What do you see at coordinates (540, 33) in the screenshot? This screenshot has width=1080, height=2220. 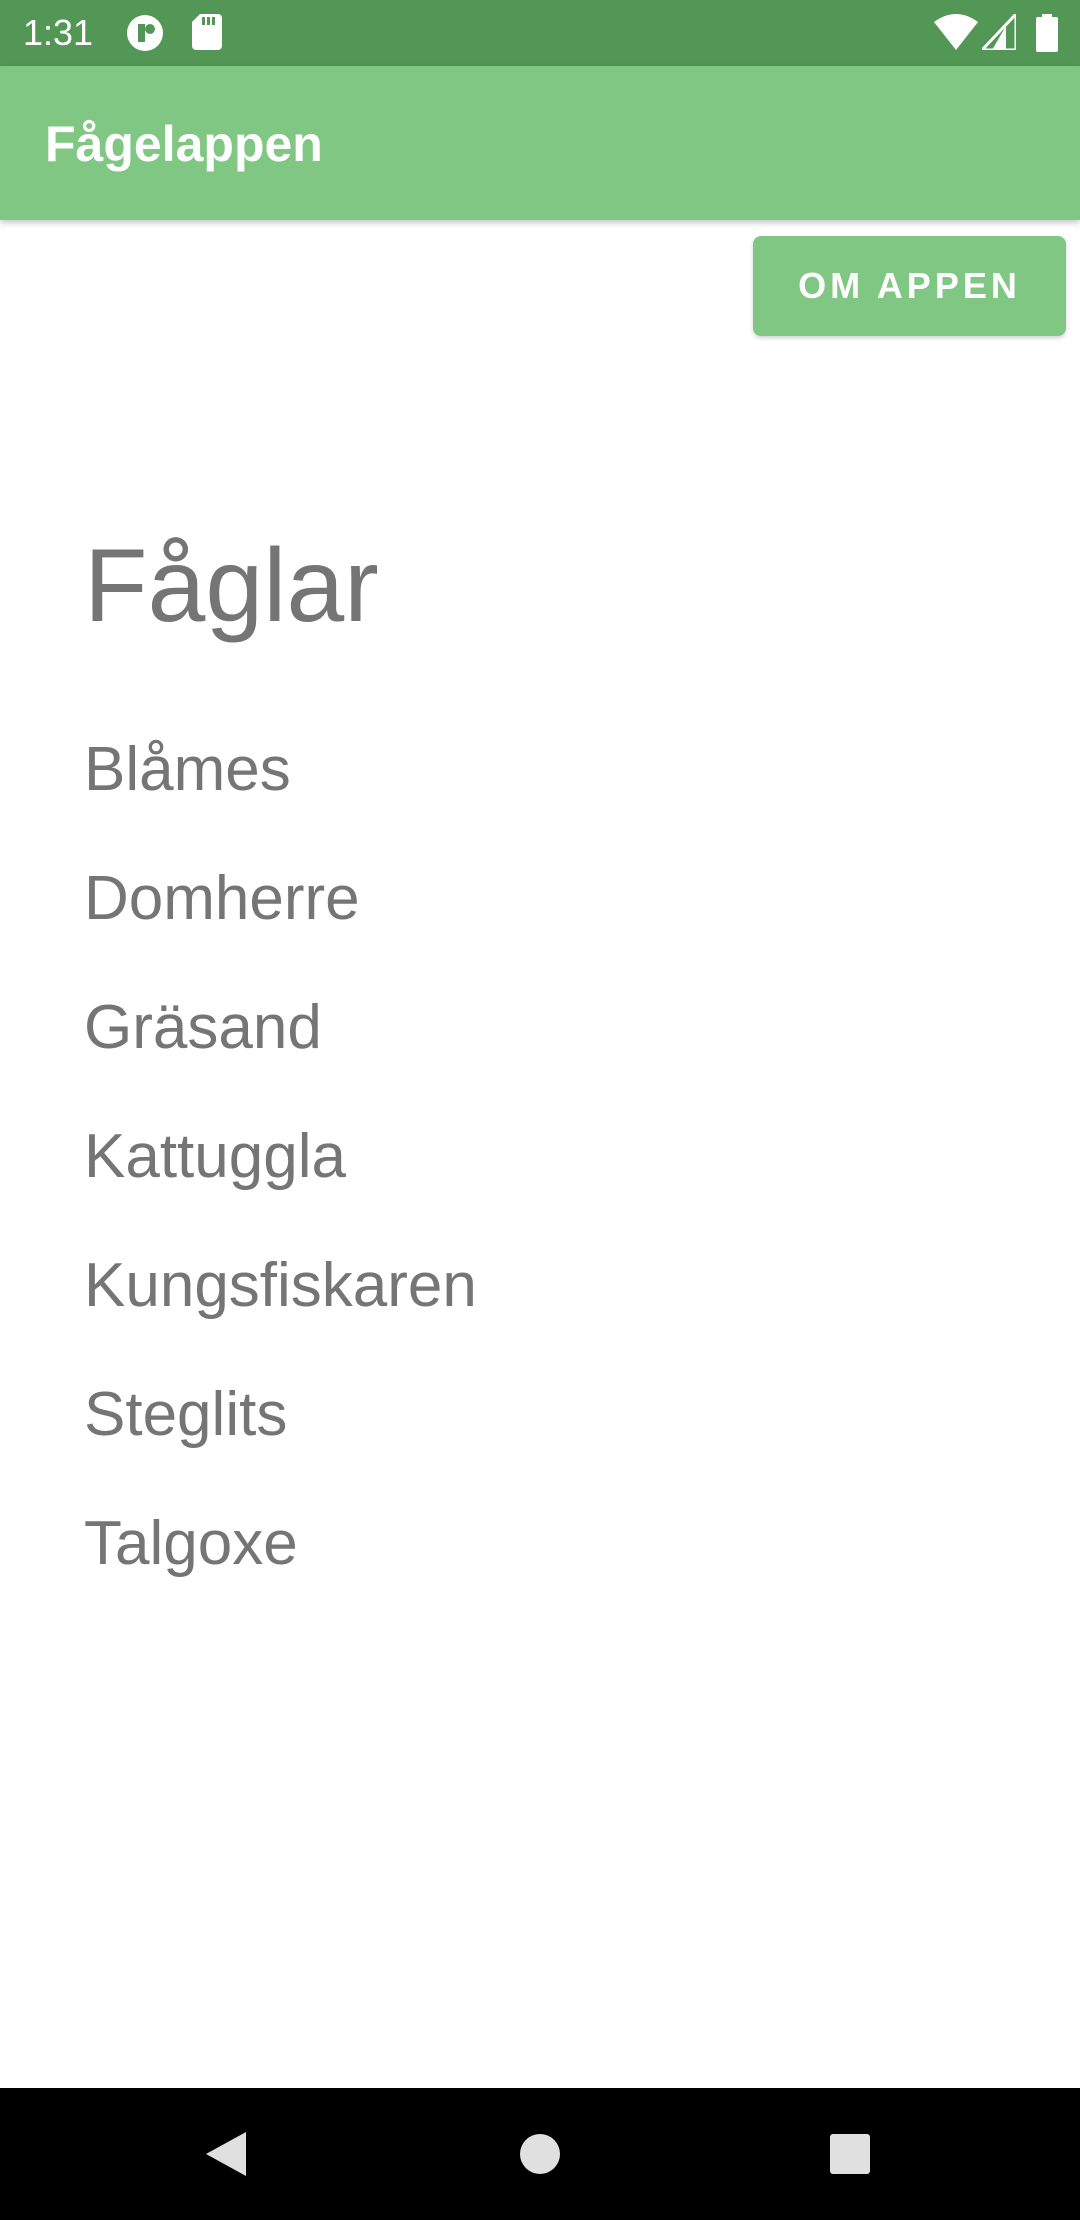 I see `status-bar: 1:31` at bounding box center [540, 33].